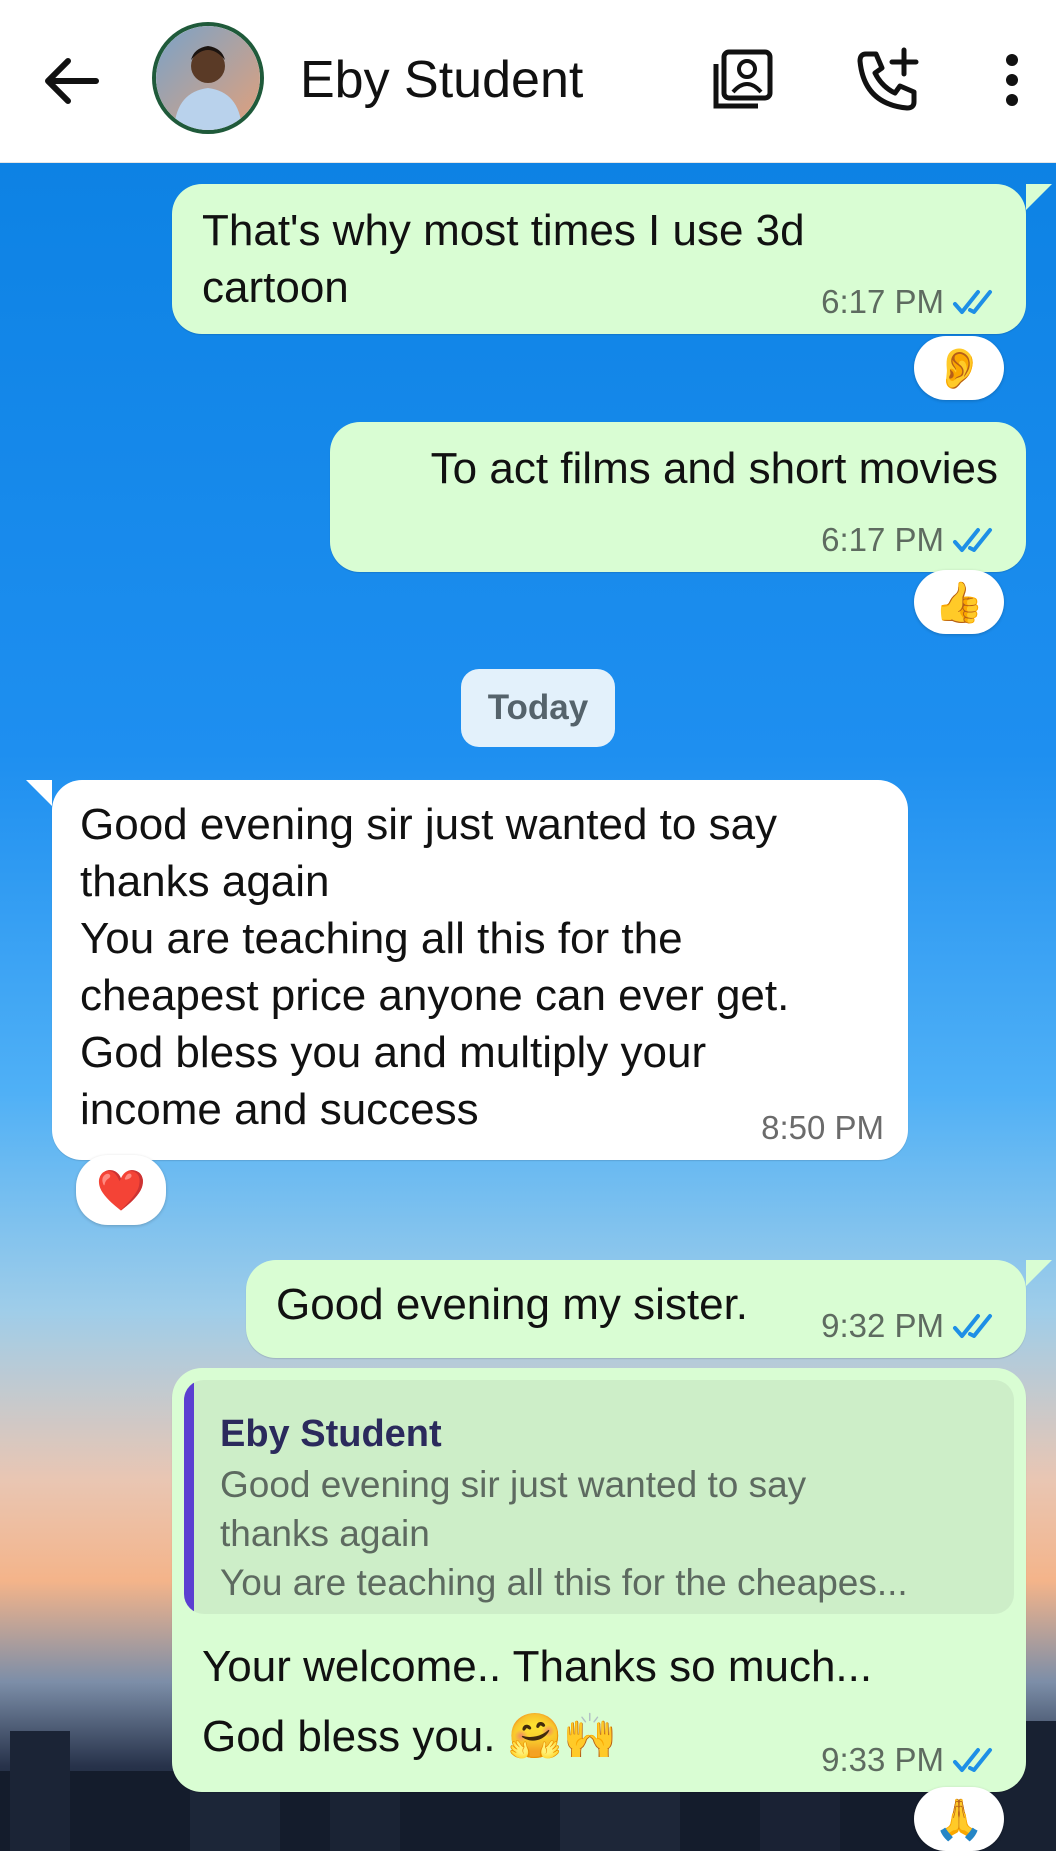 The height and width of the screenshot is (1851, 1056). I want to click on avatar, so click(208, 78).